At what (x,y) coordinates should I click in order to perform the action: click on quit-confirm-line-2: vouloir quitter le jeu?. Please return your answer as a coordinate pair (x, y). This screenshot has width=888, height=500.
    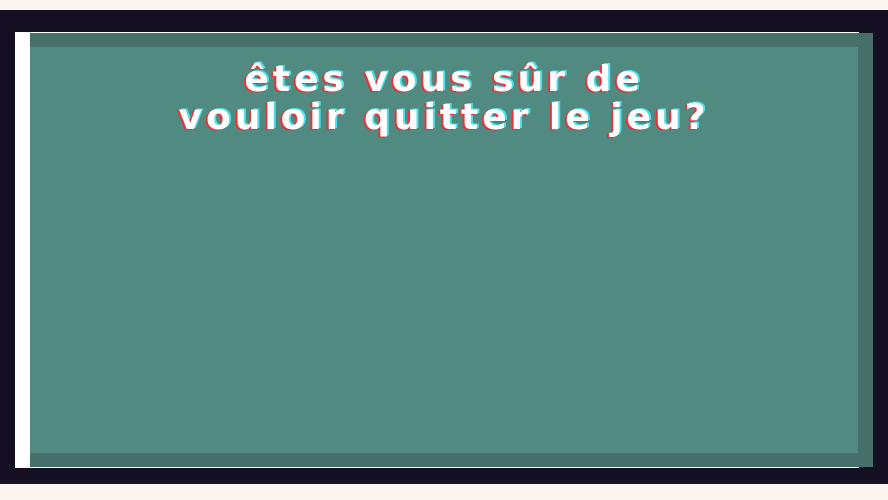
    Looking at the image, I should click on (444, 117).